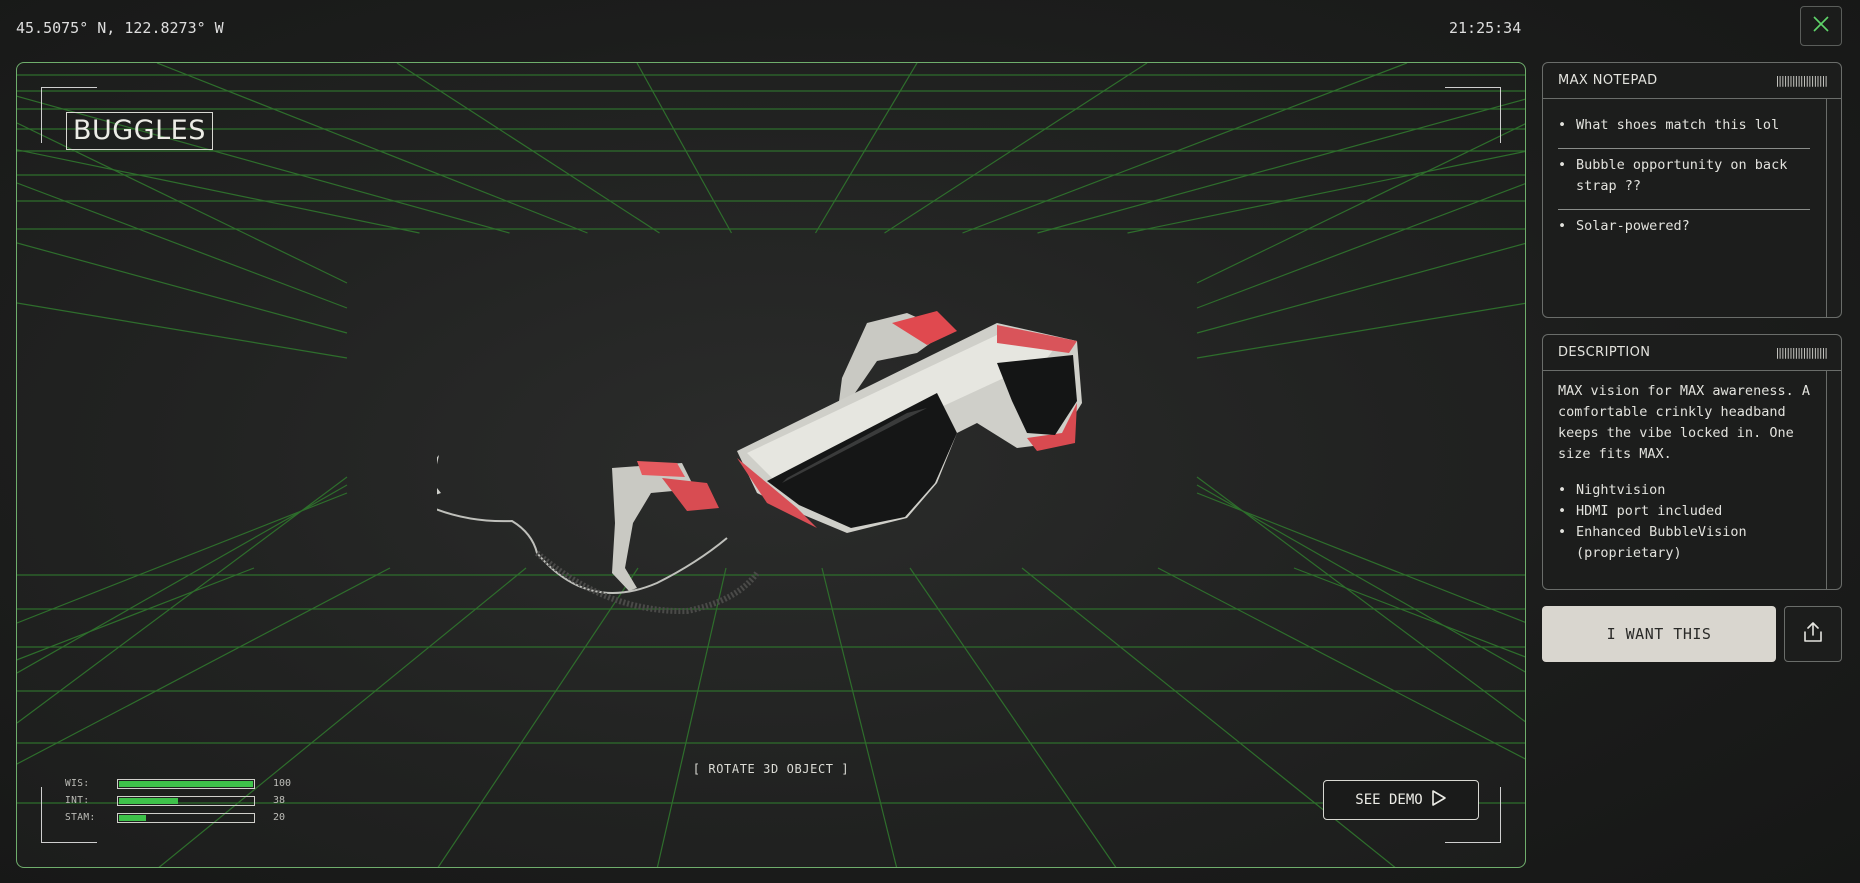 The image size is (1860, 883). What do you see at coordinates (1692, 353) in the screenshot?
I see `description-header: DESCRIPTION |||||||||||||||||||` at bounding box center [1692, 353].